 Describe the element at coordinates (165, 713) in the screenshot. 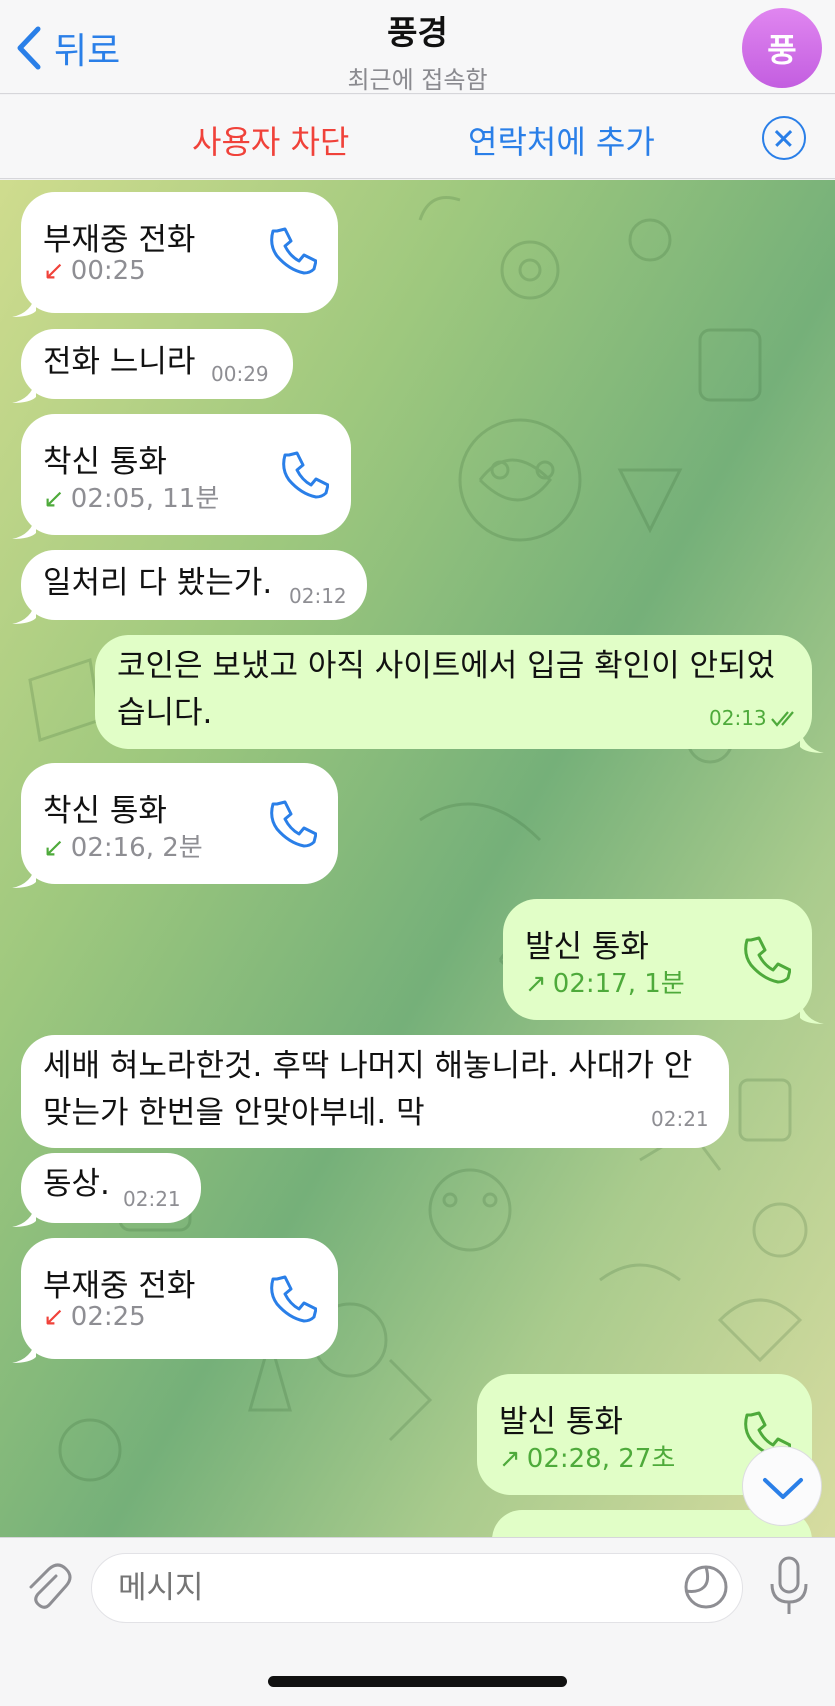

I see `message-text-line-2: 습니다.` at that location.